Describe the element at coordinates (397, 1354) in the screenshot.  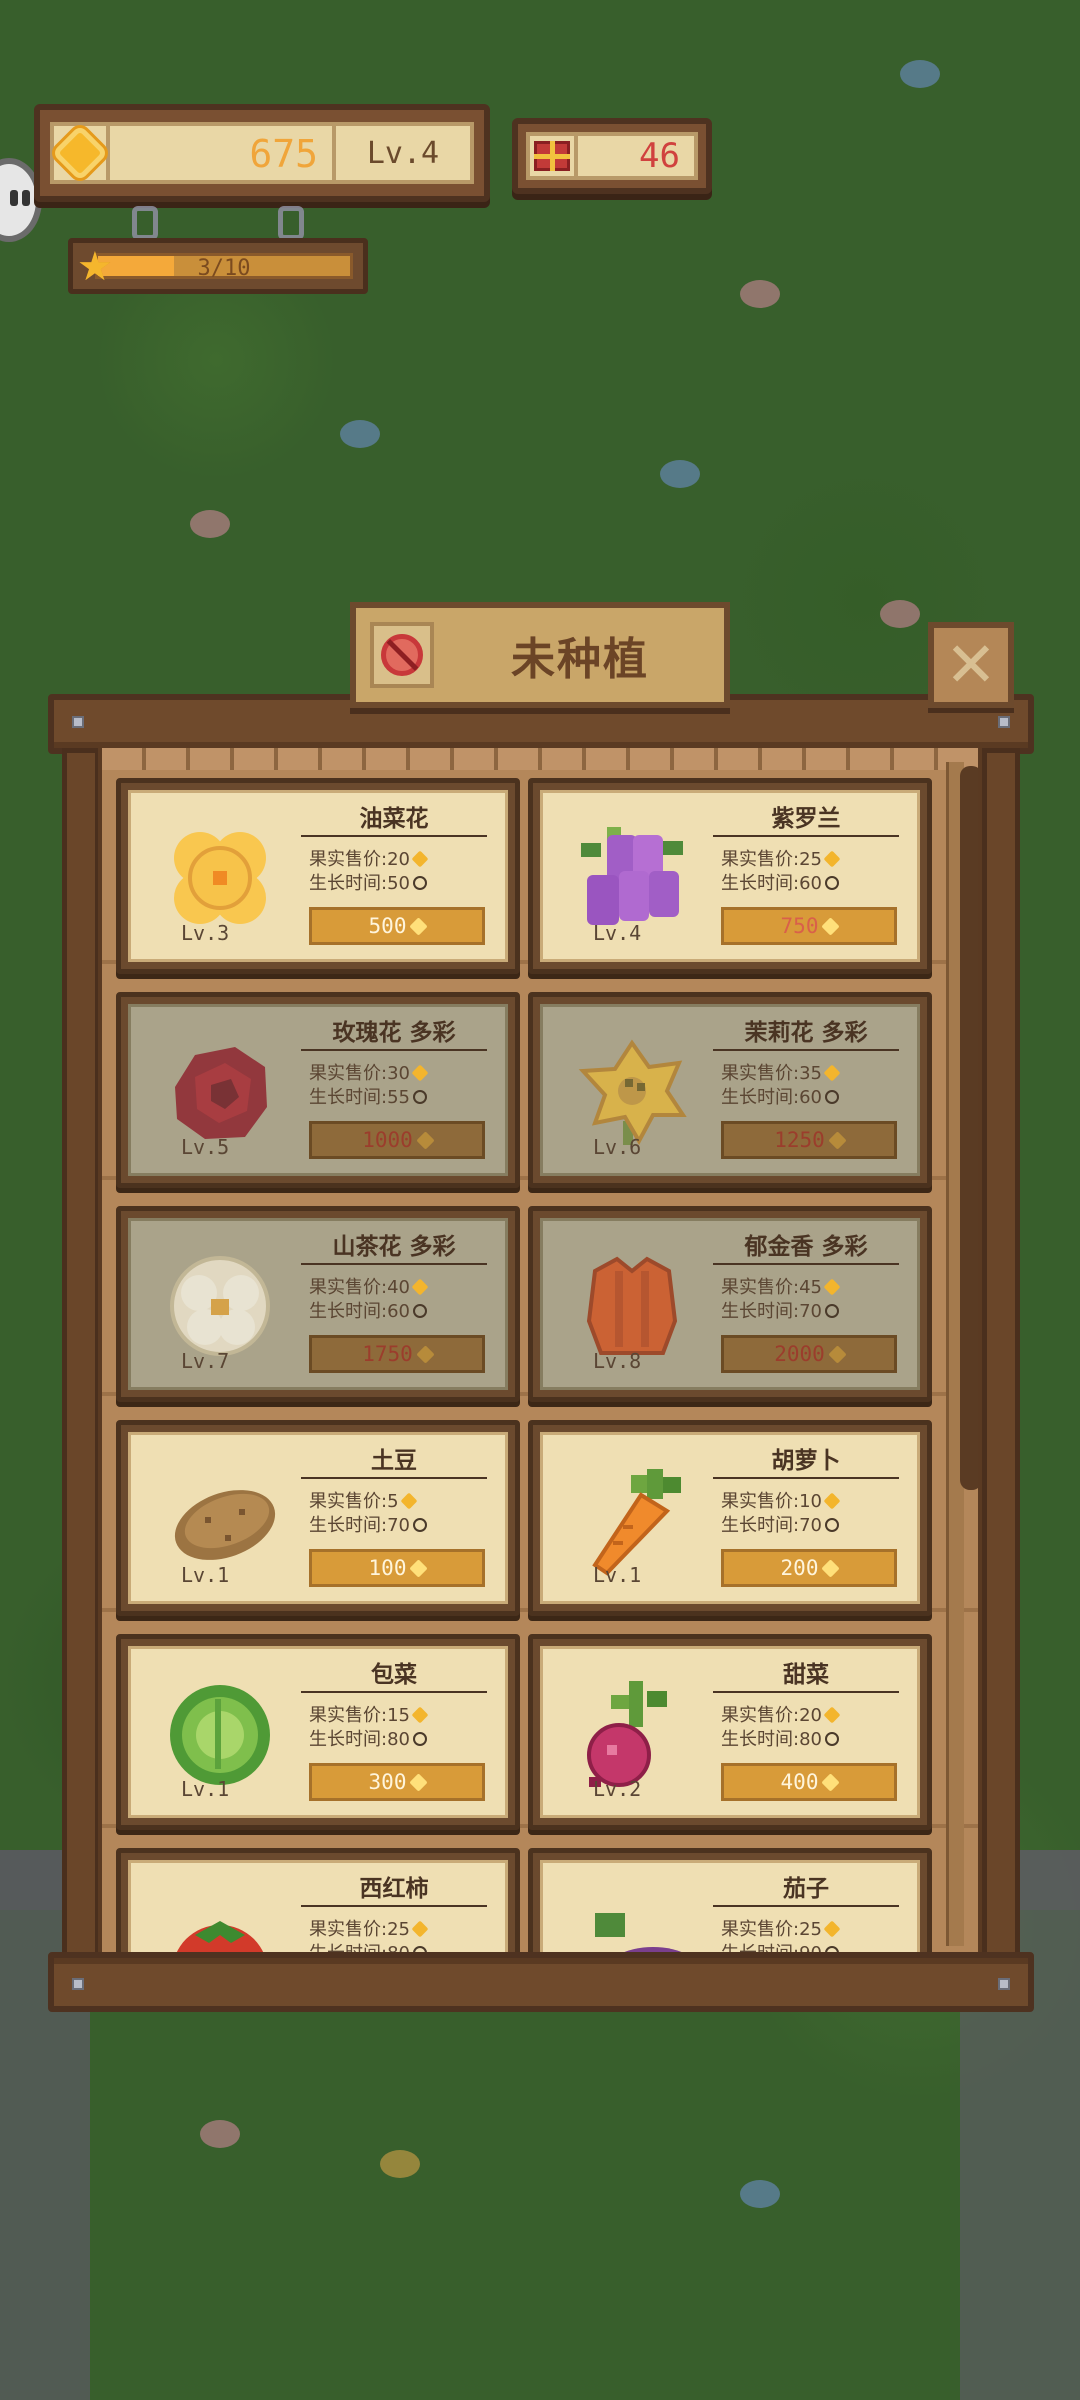
I see `buy-seed-button: 1750` at that location.